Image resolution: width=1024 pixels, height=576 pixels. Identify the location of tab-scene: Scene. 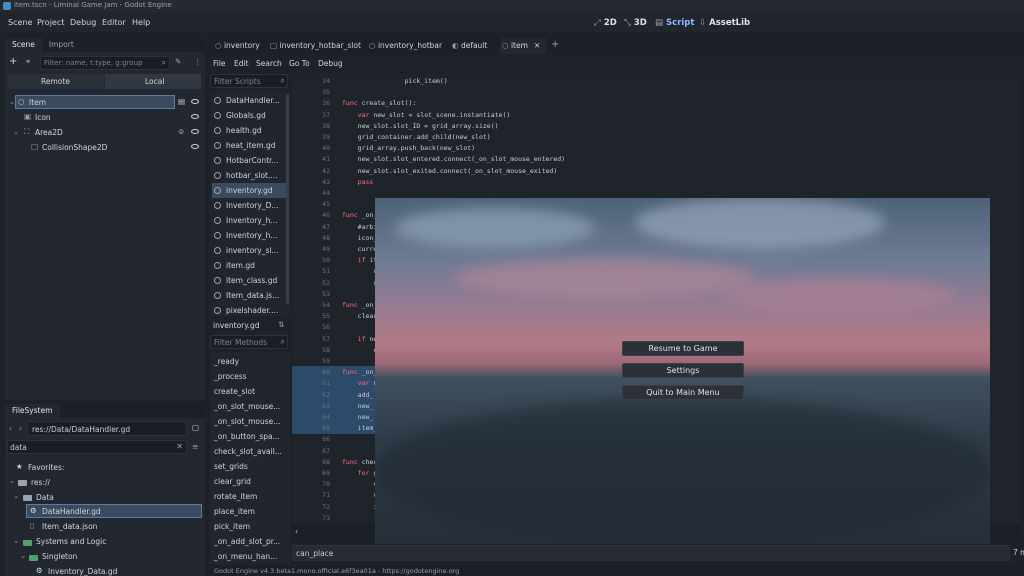
(23, 45).